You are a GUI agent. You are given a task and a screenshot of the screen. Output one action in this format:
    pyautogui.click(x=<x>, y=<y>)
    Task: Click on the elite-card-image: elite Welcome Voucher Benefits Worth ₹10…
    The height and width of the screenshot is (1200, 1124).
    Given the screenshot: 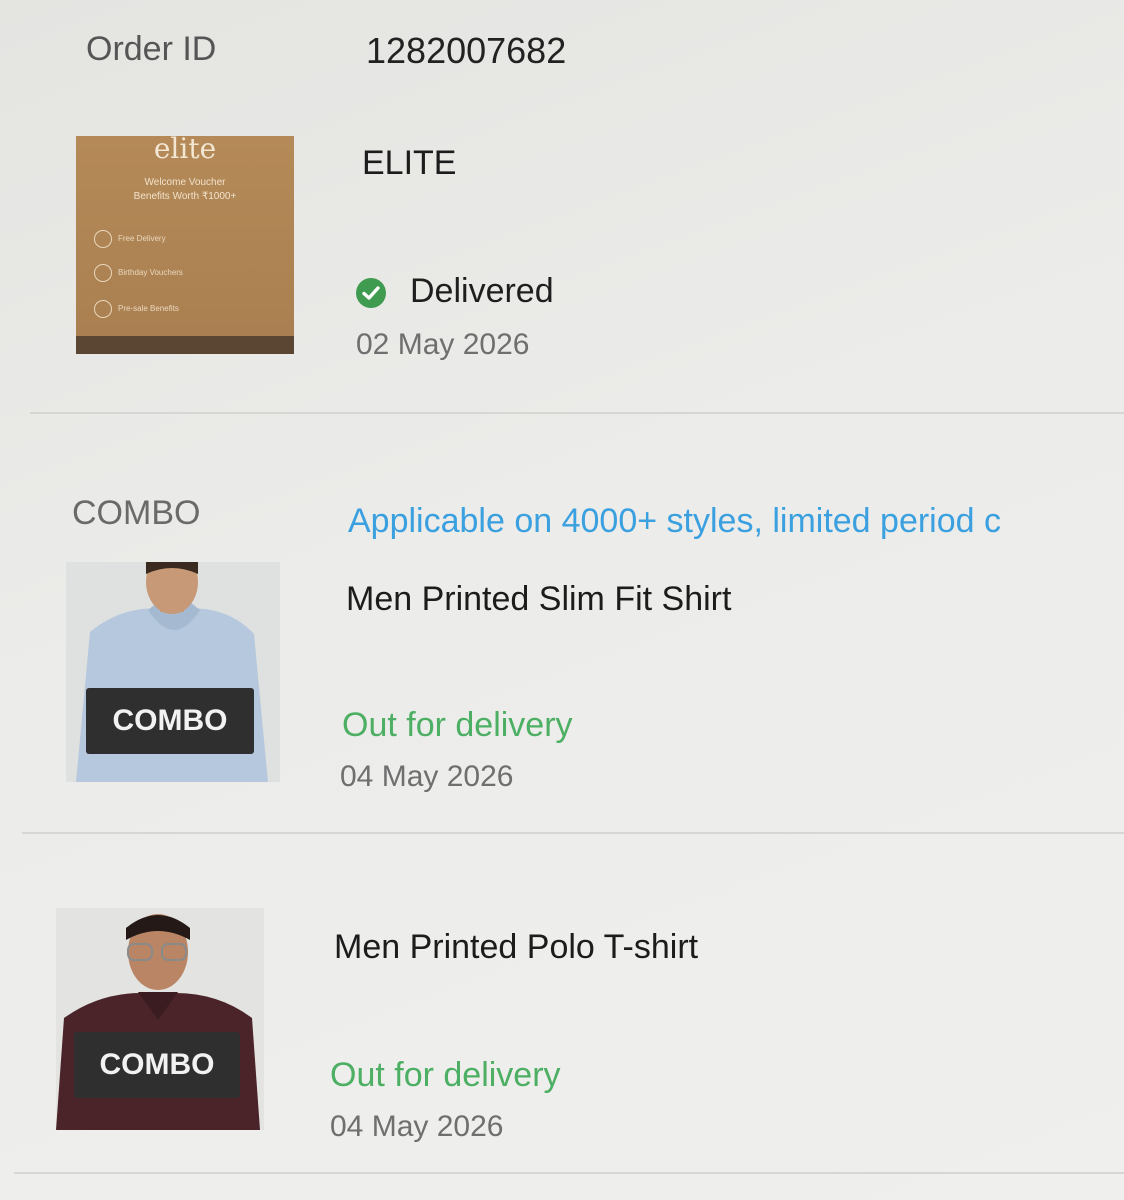 What is the action you would take?
    pyautogui.click(x=185, y=245)
    